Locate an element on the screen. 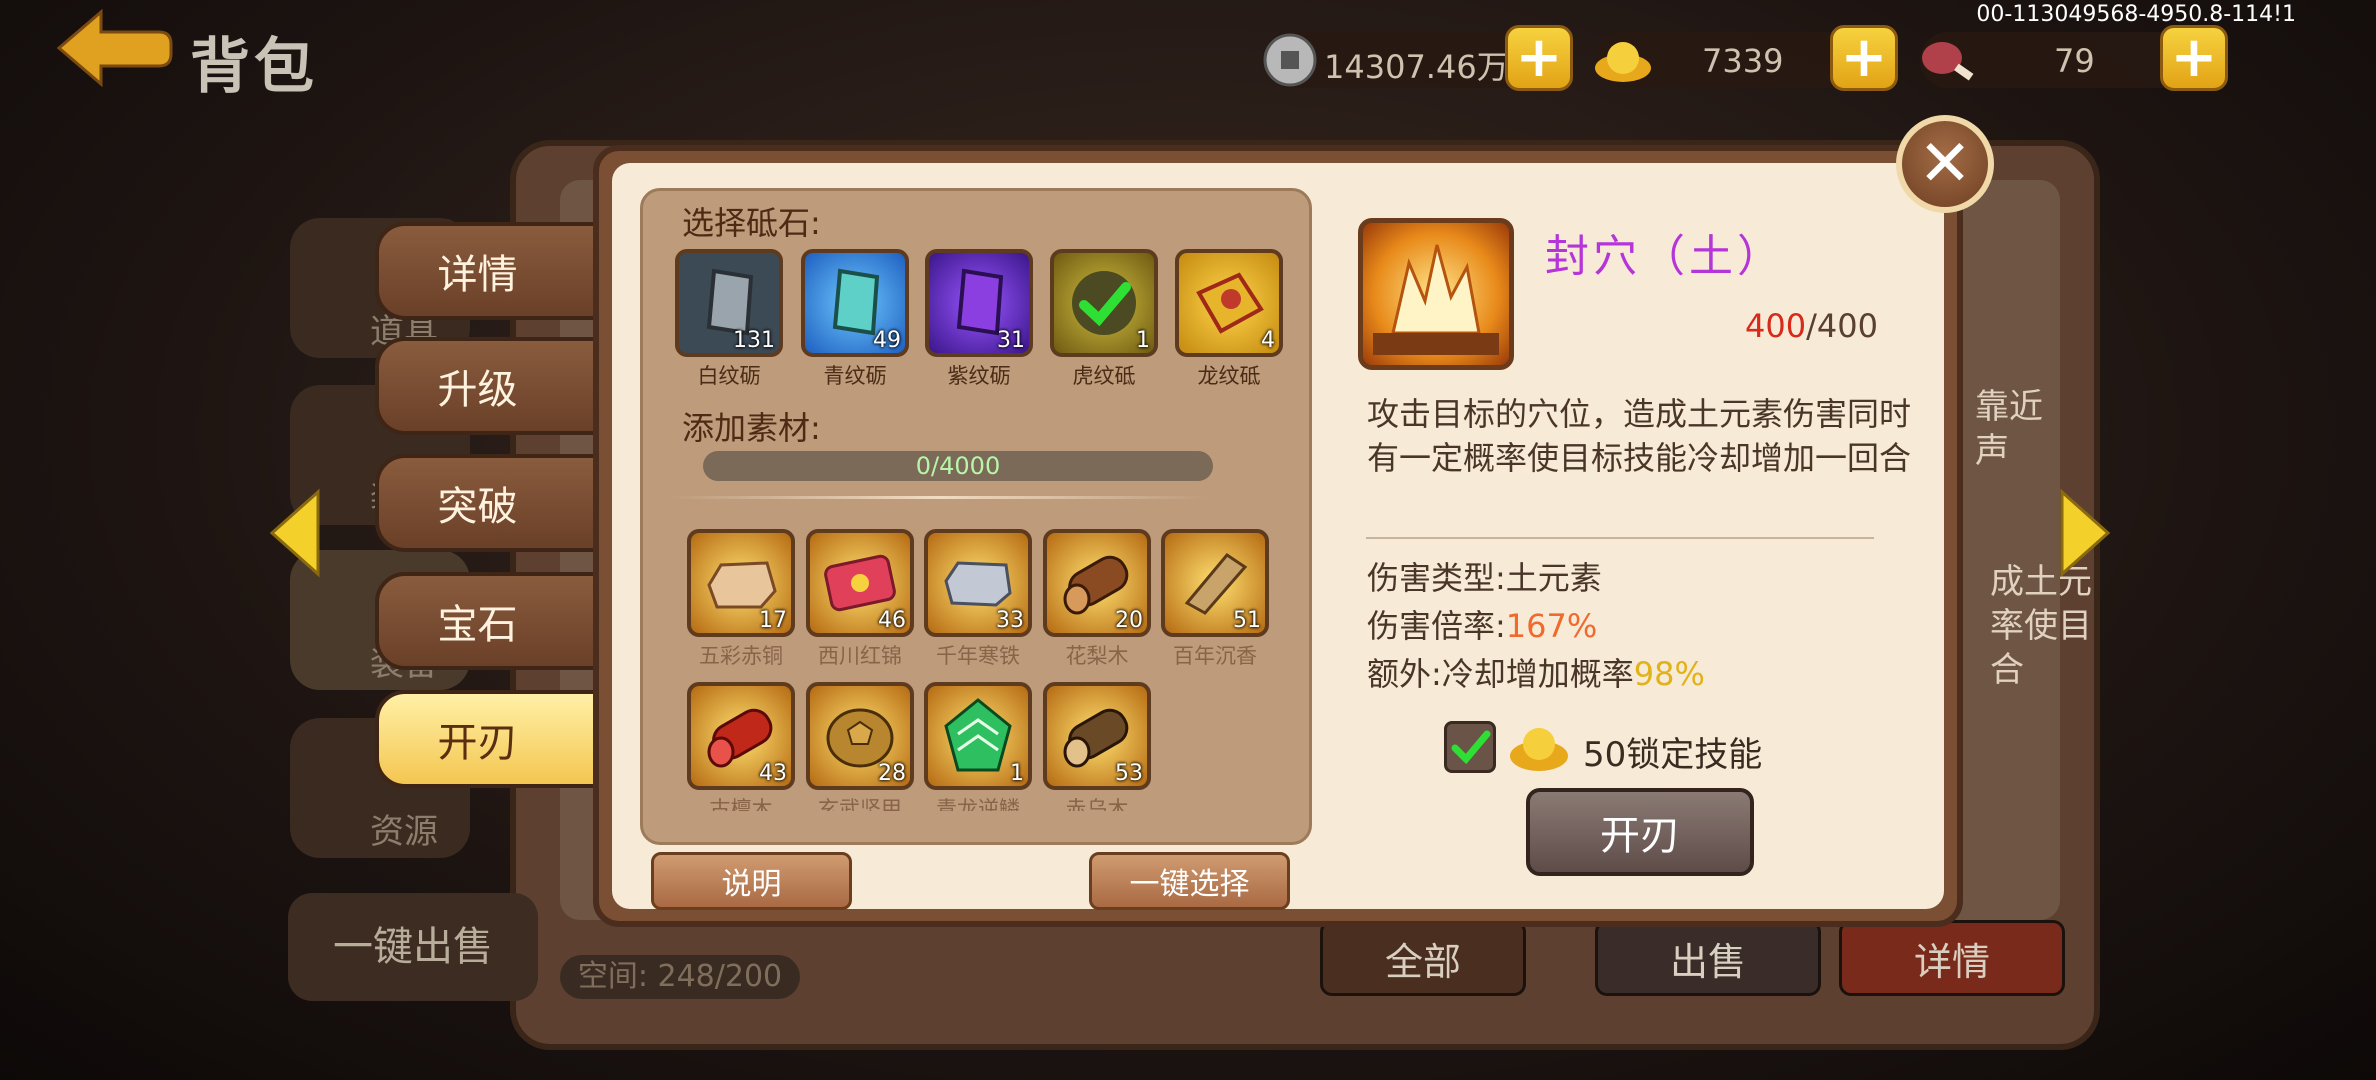  add-material-label: 添加素材: is located at coordinates (751, 428).